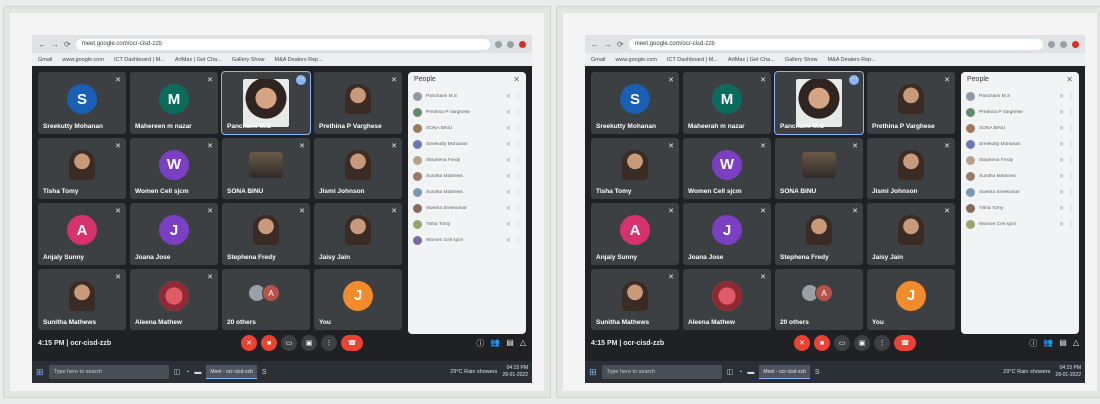 Image resolution: width=1100 pixels, height=404 pixels. Describe the element at coordinates (231, 372) in the screenshot. I see `taskbar-app-meet: Meet - ocr-cisd-zzb` at that location.